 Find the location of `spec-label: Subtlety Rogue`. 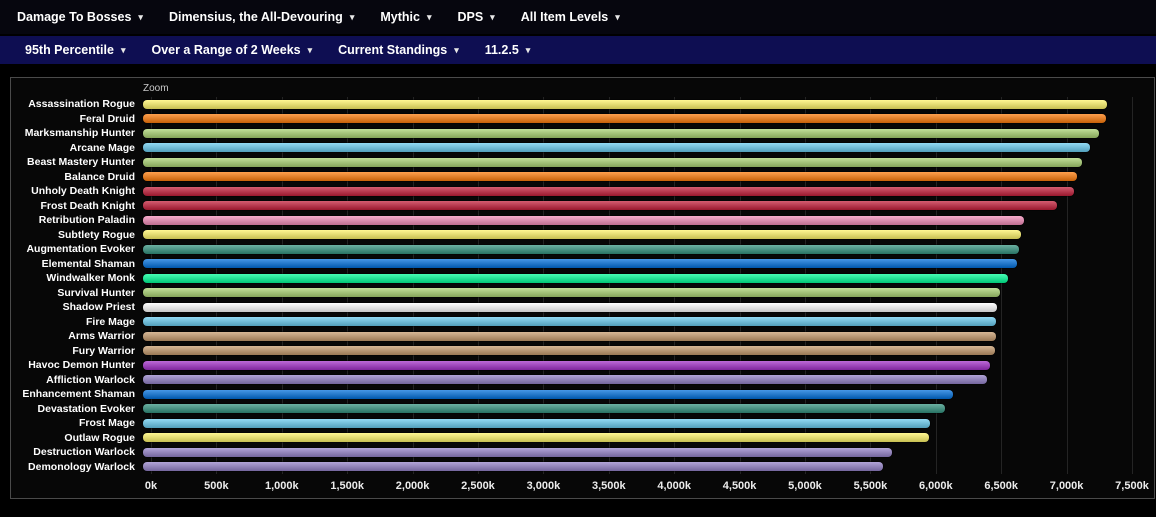

spec-label: Subtlety Rogue is located at coordinates (77, 235).